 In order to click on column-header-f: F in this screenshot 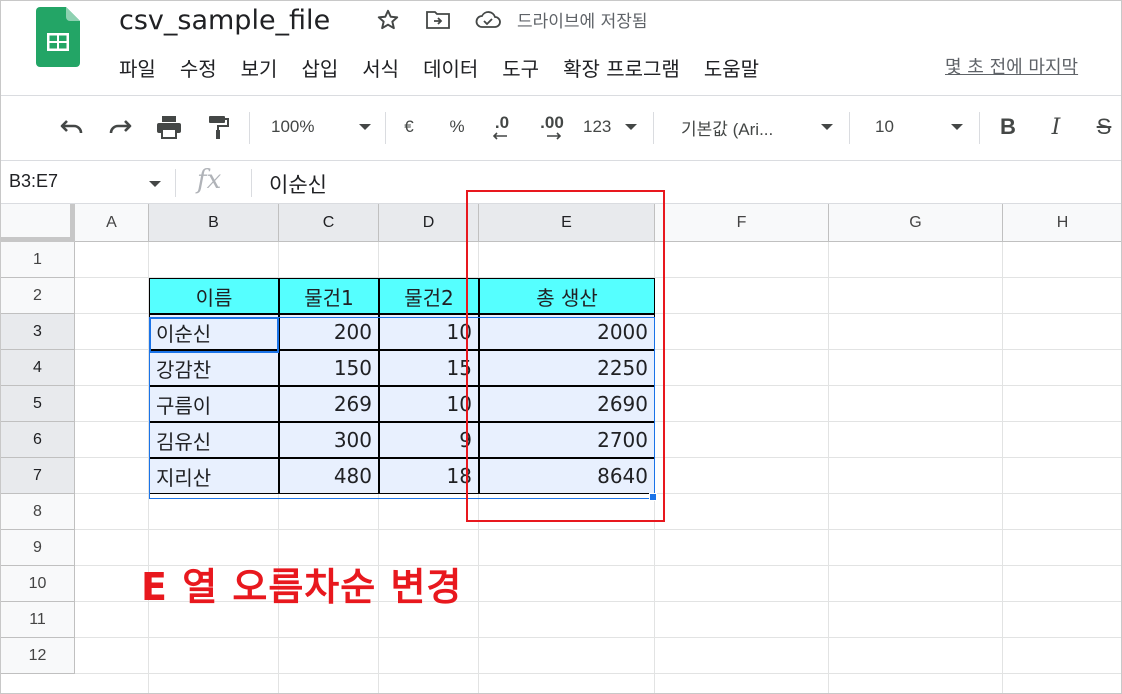, I will do `click(742, 223)`.